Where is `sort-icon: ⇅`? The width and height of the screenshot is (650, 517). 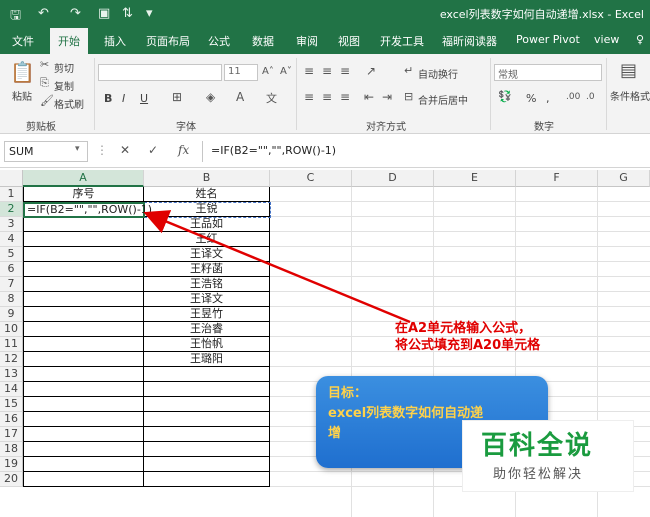
sort-icon: ⇅ is located at coordinates (127, 13).